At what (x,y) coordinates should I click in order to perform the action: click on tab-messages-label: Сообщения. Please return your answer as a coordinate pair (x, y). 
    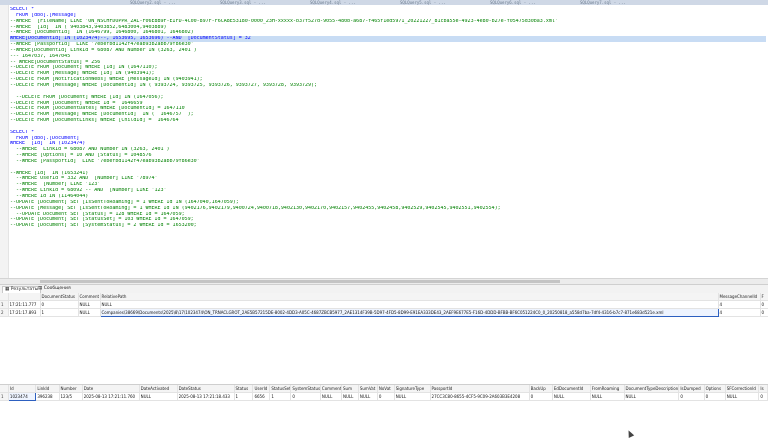
    Looking at the image, I should click on (57, 288).